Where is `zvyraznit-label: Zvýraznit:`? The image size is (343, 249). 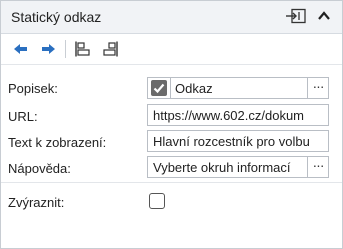
zvyraznit-label: Zvýraznit: is located at coordinates (36, 202).